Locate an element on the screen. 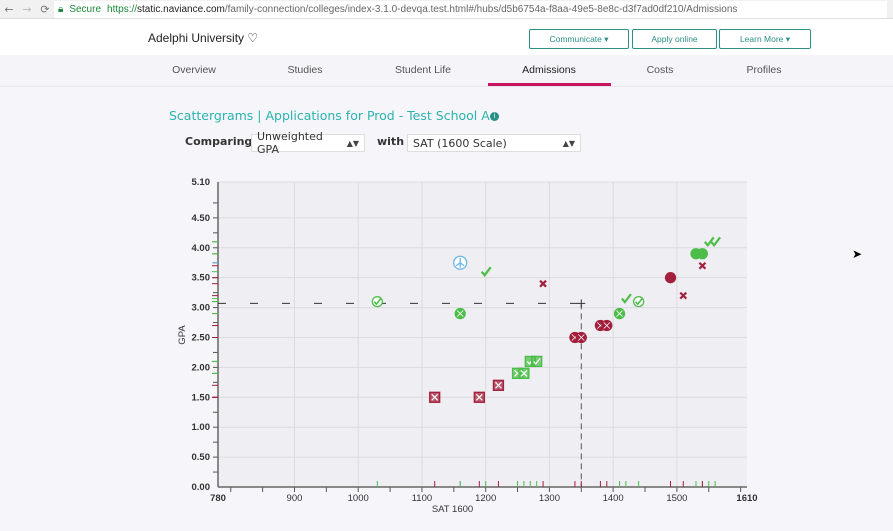  y-tick-label: 3.50 is located at coordinates (201, 278).